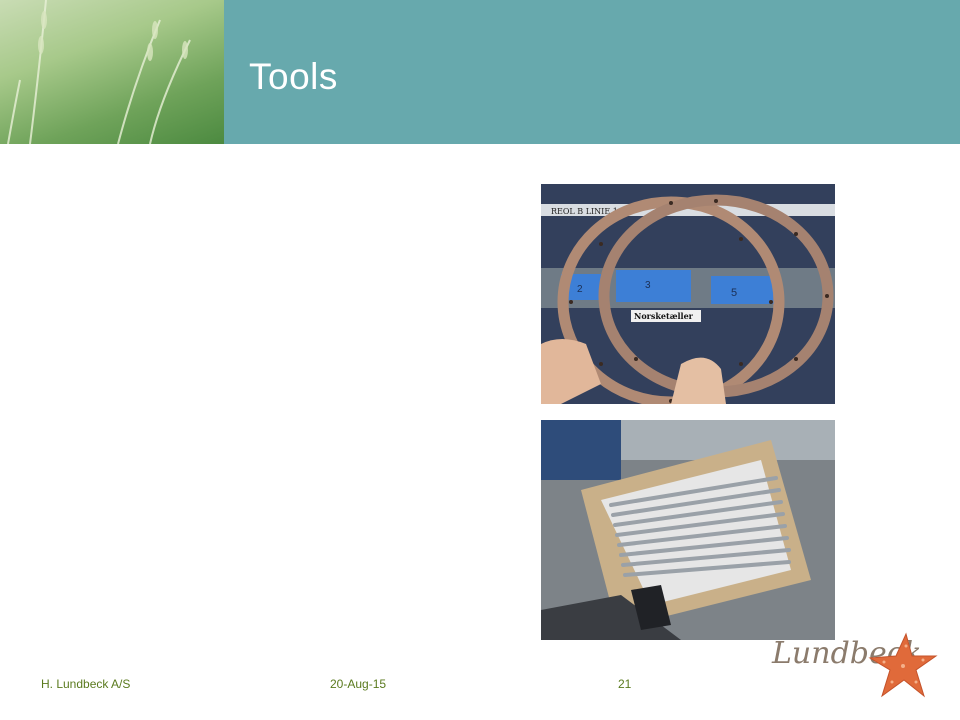  What do you see at coordinates (734, 293) in the screenshot?
I see `bin-number-5: 5` at bounding box center [734, 293].